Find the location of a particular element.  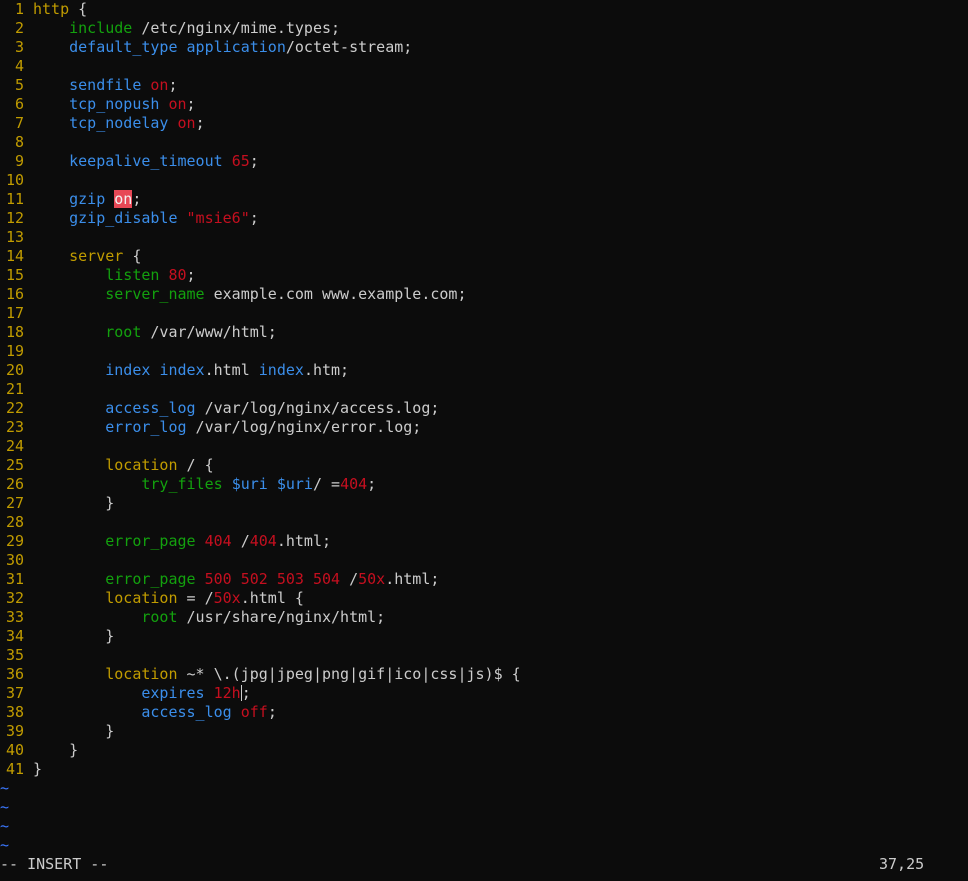

code-line: 7 tcp_nodelay on; is located at coordinates (102, 123).